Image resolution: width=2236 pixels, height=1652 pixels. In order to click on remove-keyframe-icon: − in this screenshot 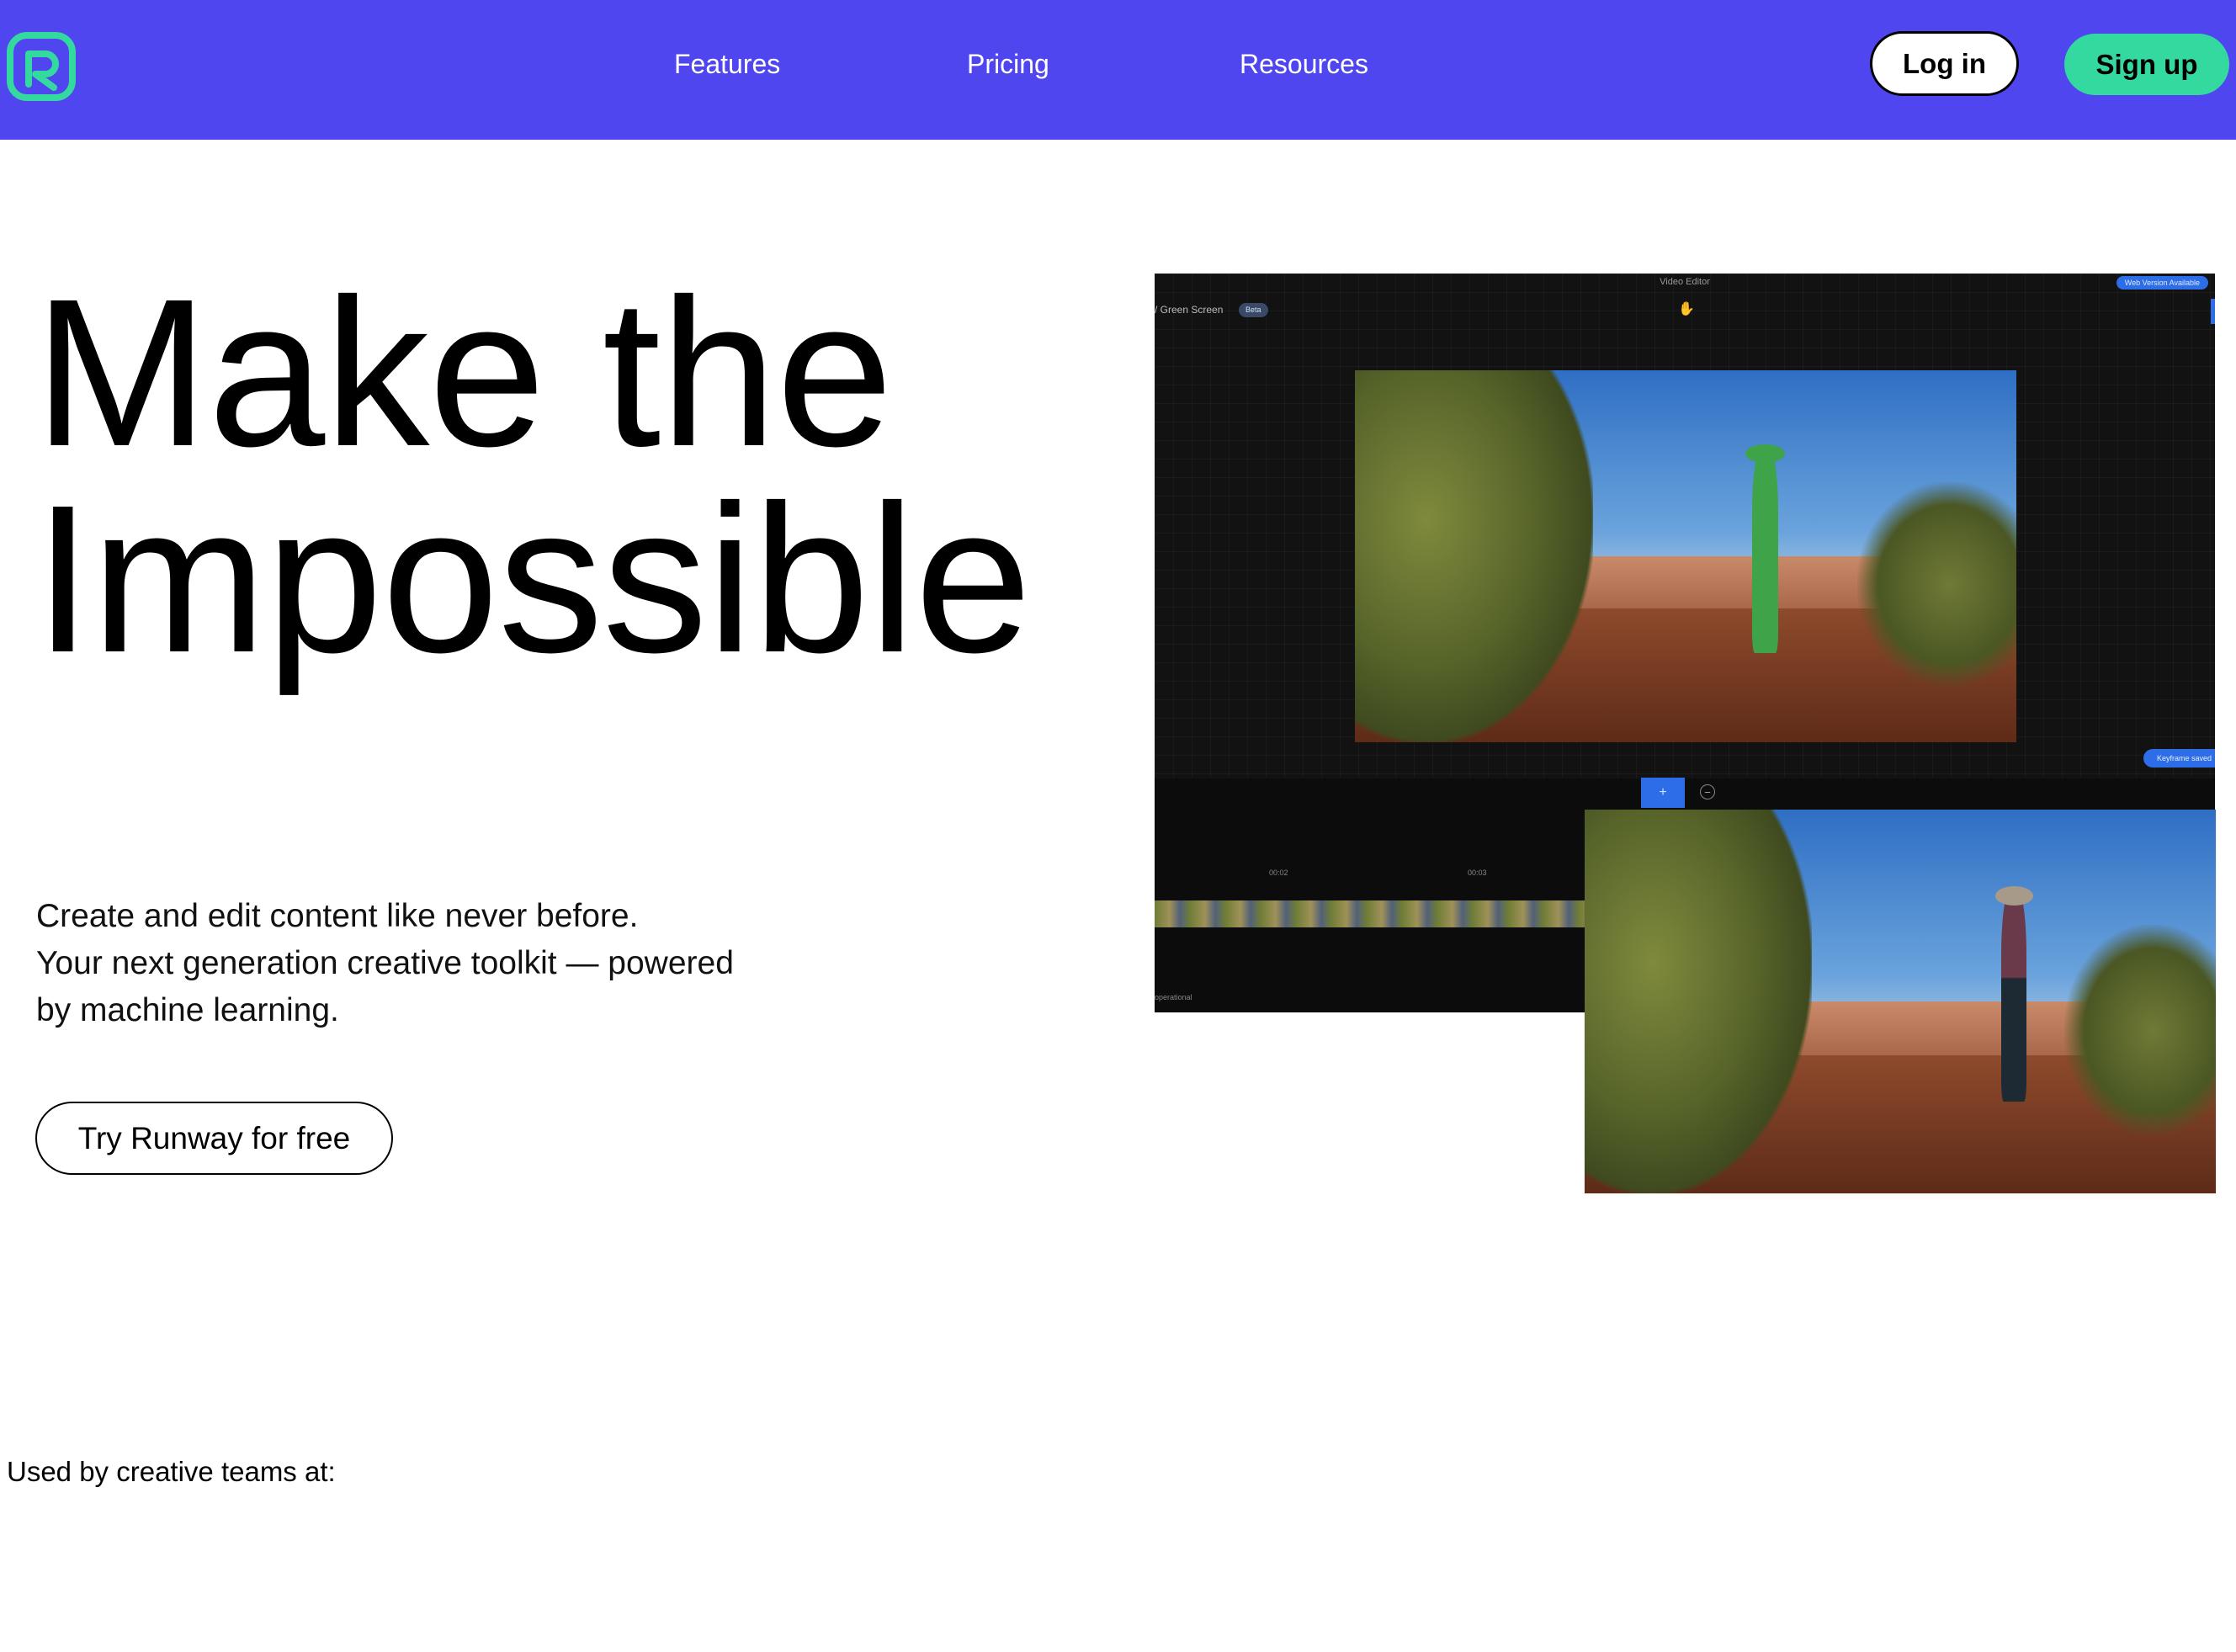, I will do `click(1707, 791)`.